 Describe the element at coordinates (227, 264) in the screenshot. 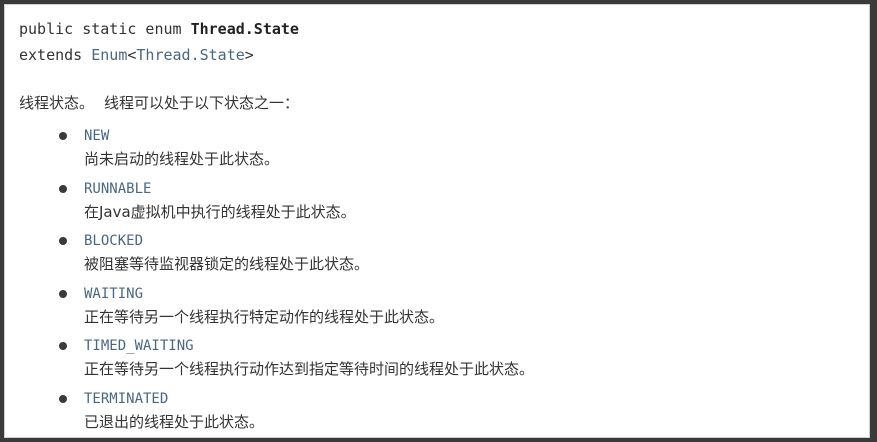

I see `state-description: 被阻塞等待监视器锁定的线程处于此状态。` at that location.